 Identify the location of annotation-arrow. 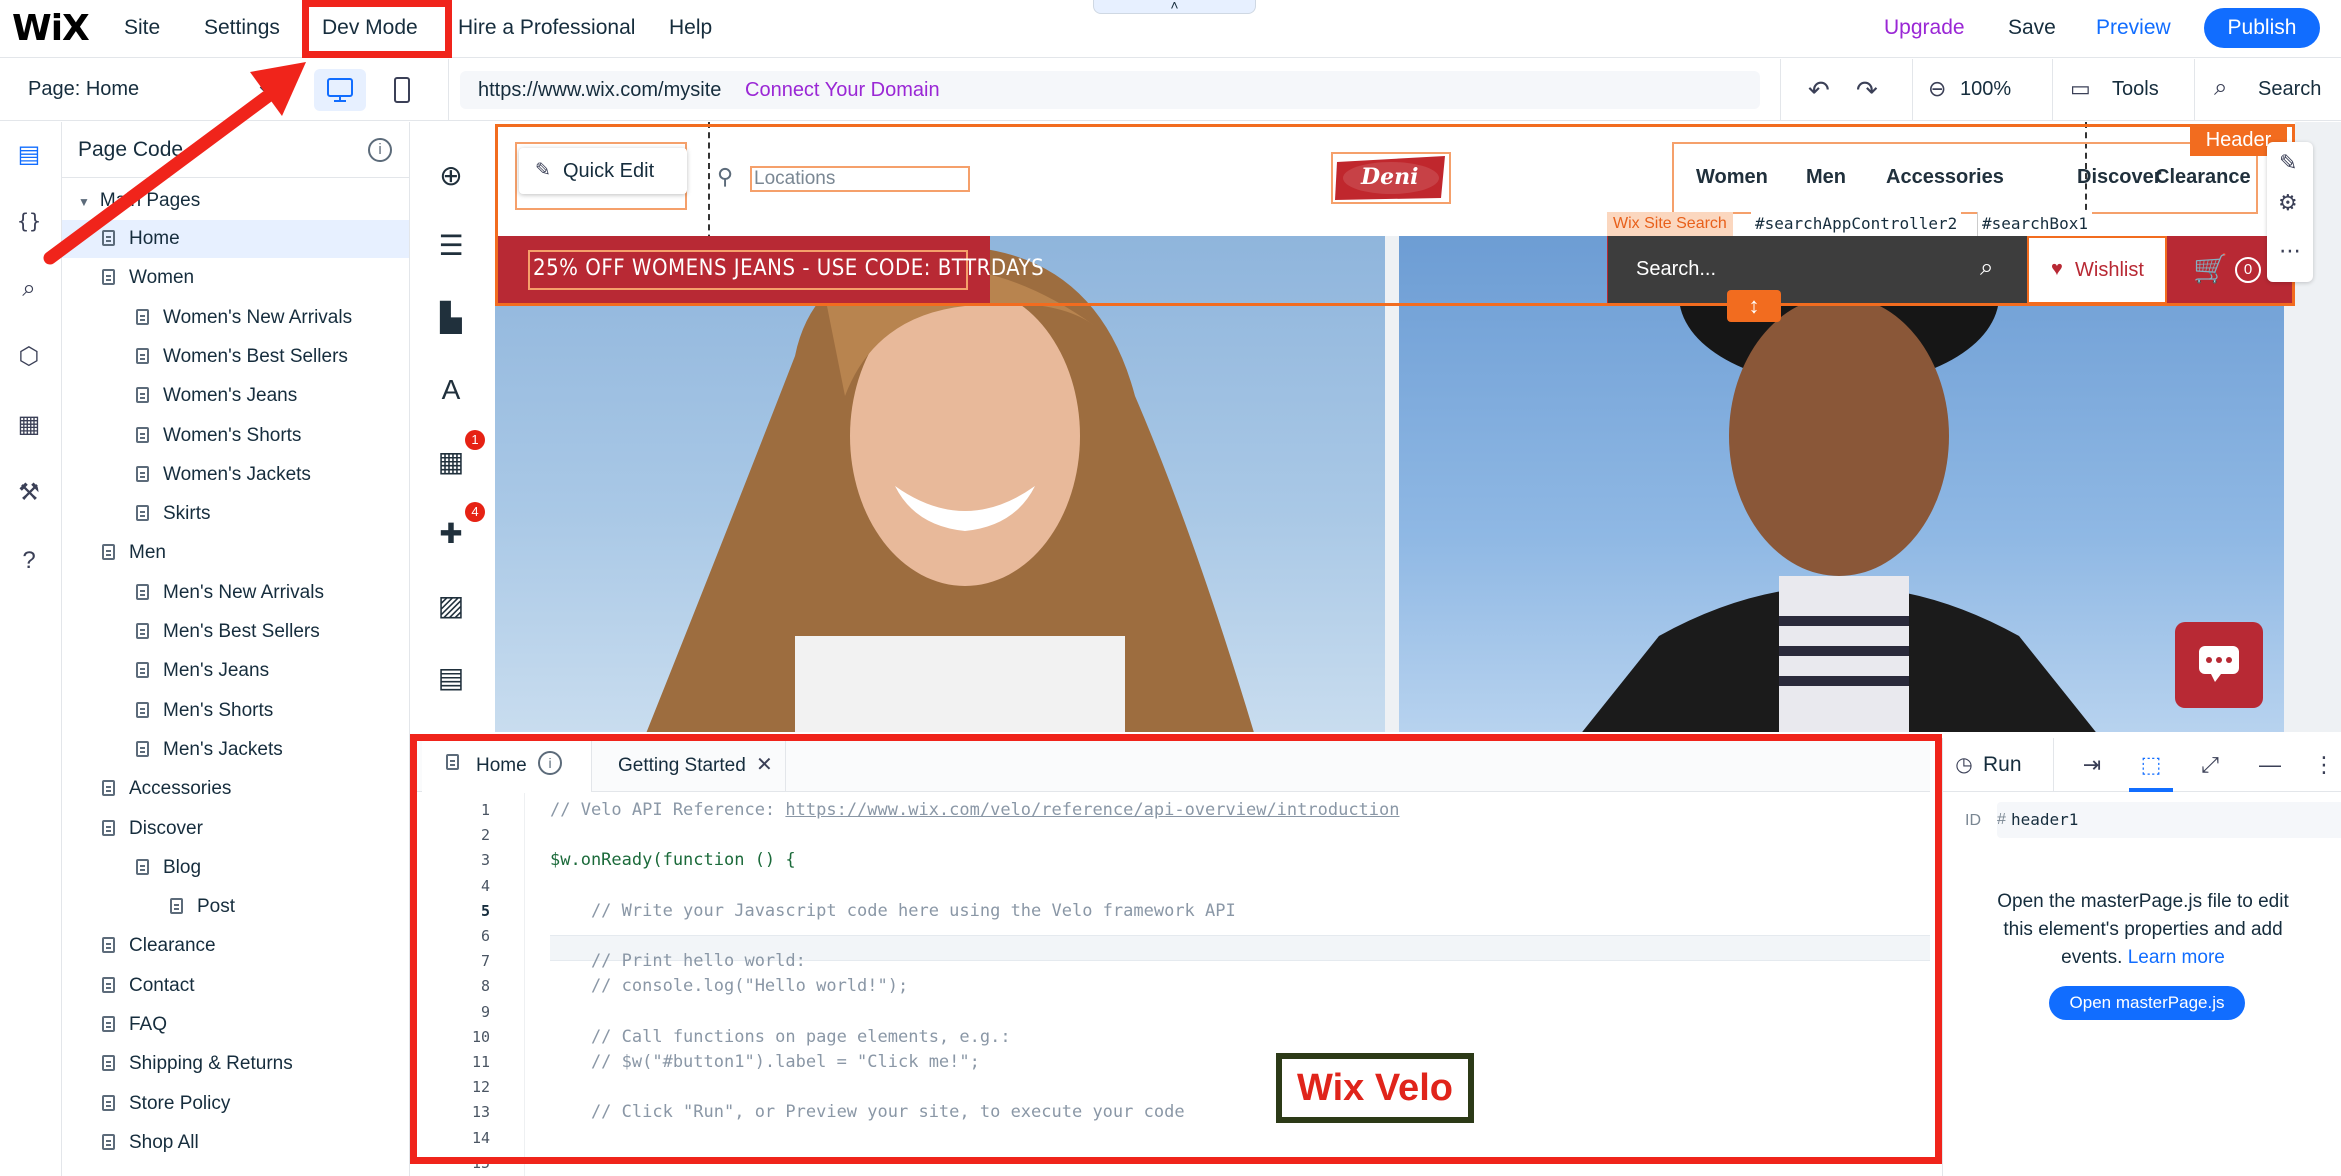
(174, 163).